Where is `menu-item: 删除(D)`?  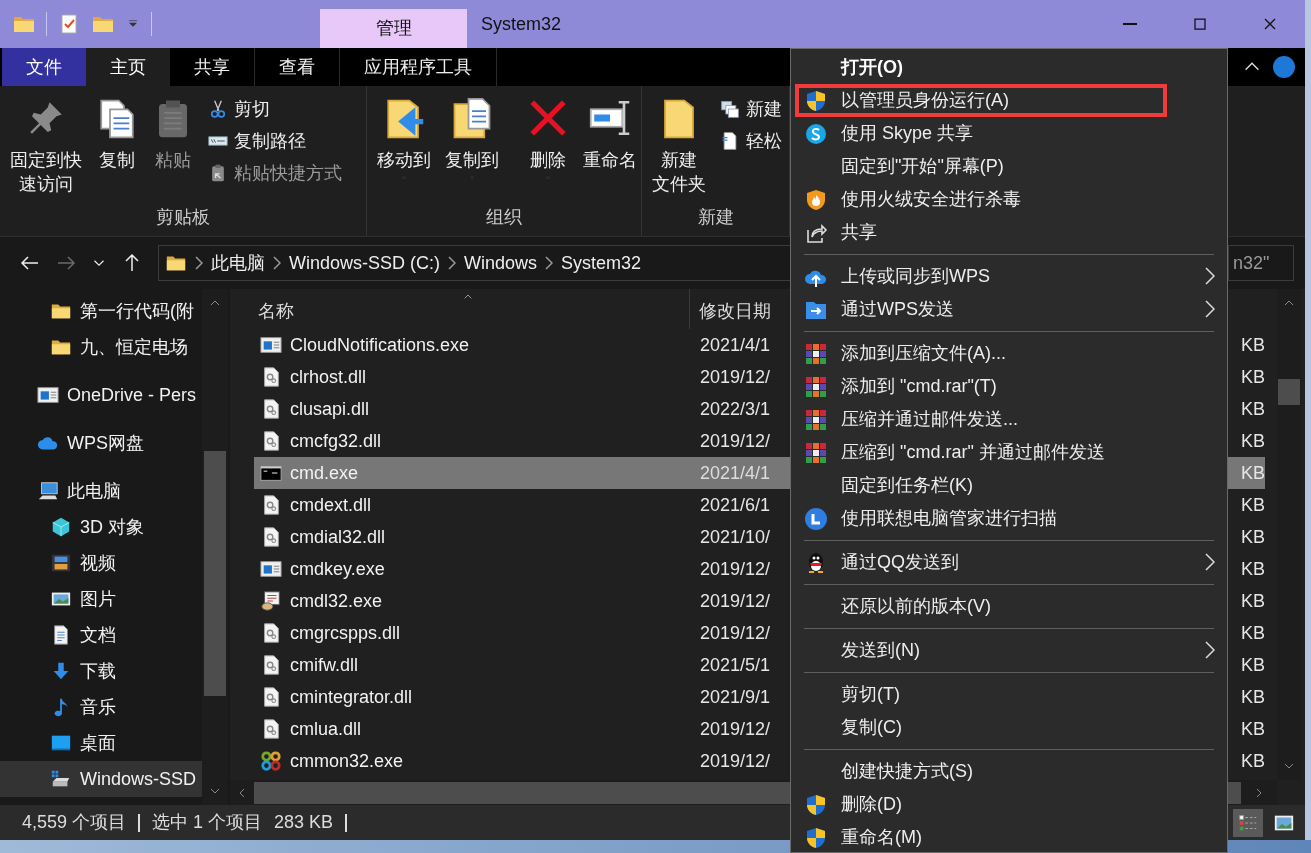
menu-item: 删除(D) is located at coordinates (1009, 804).